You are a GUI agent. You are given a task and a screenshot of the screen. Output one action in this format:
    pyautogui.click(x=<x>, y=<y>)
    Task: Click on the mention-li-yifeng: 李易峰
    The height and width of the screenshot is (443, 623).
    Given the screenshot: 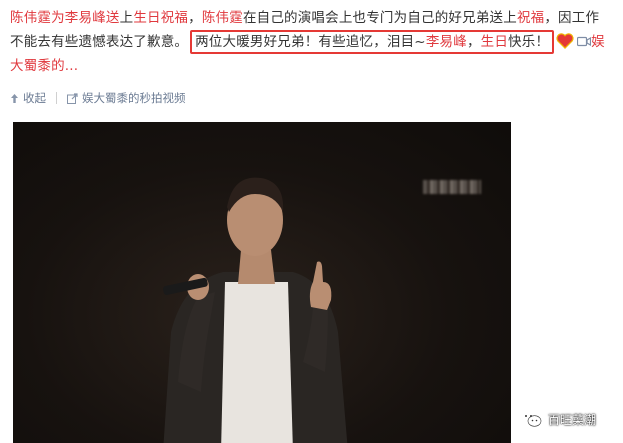 What is the action you would take?
    pyautogui.click(x=446, y=42)
    